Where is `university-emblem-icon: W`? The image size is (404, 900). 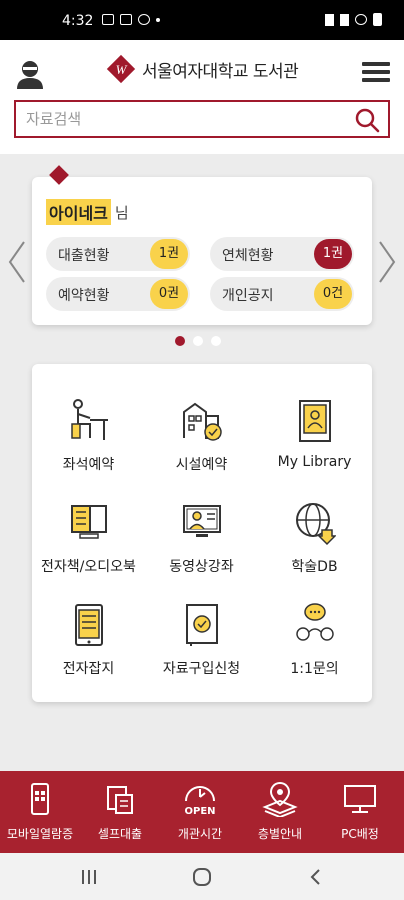 university-emblem-icon: W is located at coordinates (121, 69).